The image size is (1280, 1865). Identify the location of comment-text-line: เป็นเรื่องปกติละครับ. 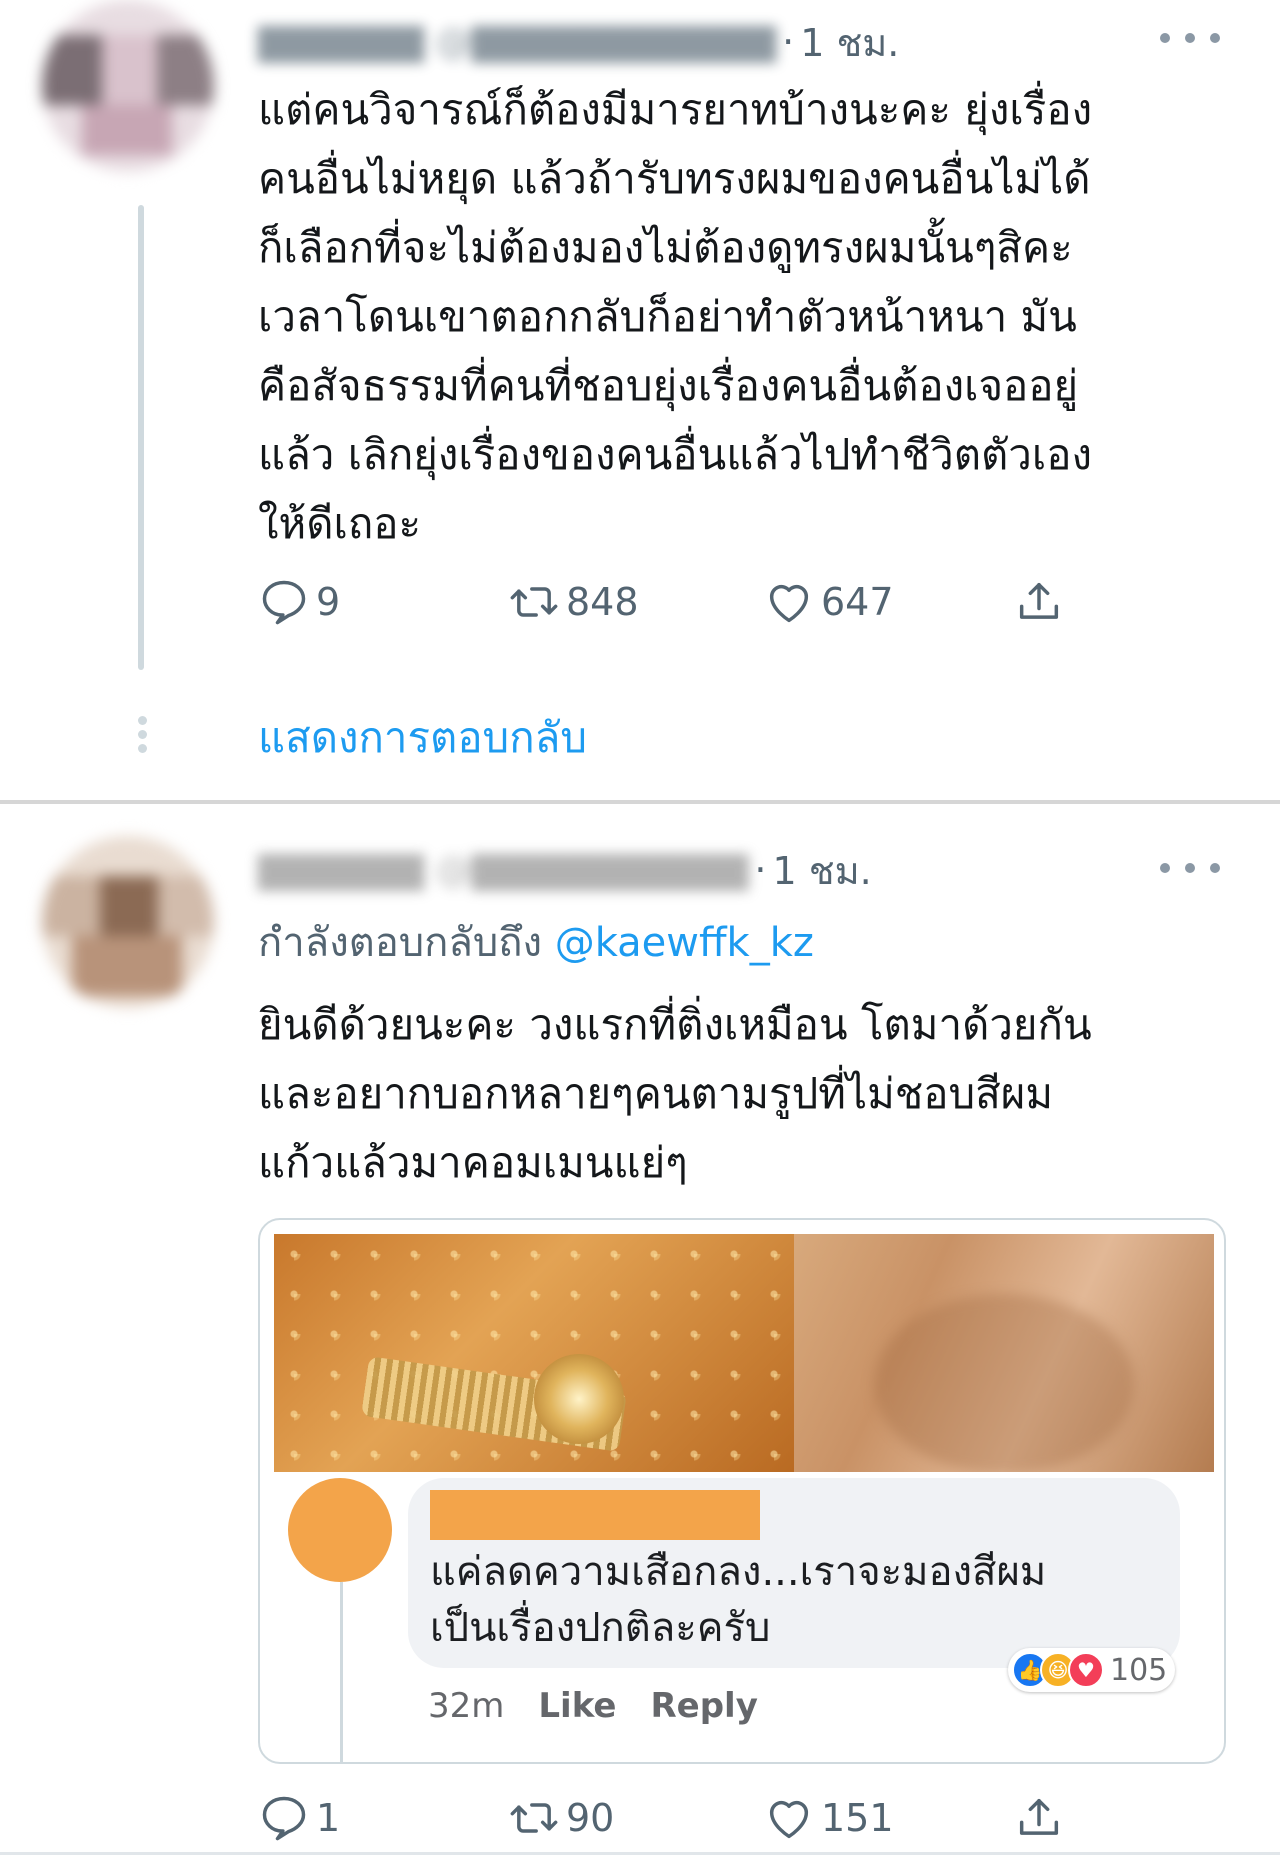
(600, 1628).